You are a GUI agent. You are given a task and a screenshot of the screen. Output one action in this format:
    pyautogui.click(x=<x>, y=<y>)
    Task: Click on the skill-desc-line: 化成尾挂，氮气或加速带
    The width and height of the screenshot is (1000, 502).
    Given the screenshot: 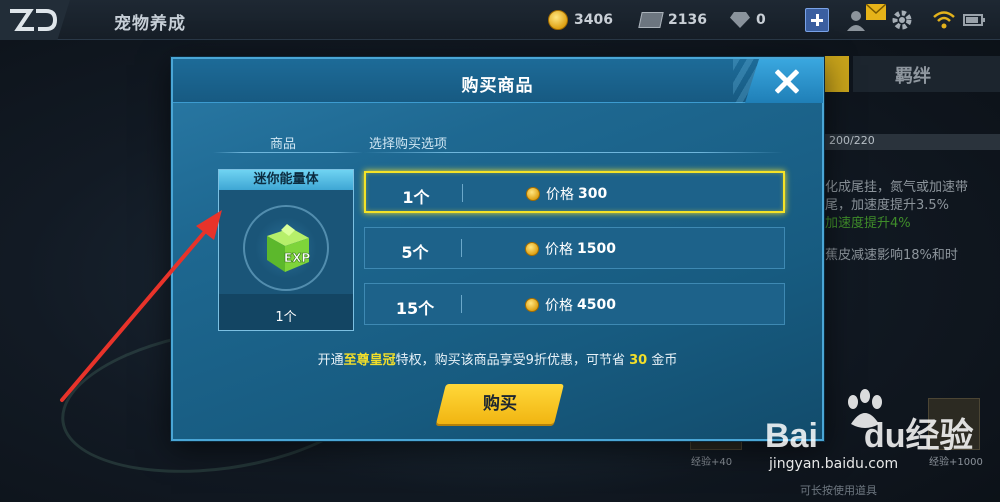 What is the action you would take?
    pyautogui.click(x=897, y=187)
    